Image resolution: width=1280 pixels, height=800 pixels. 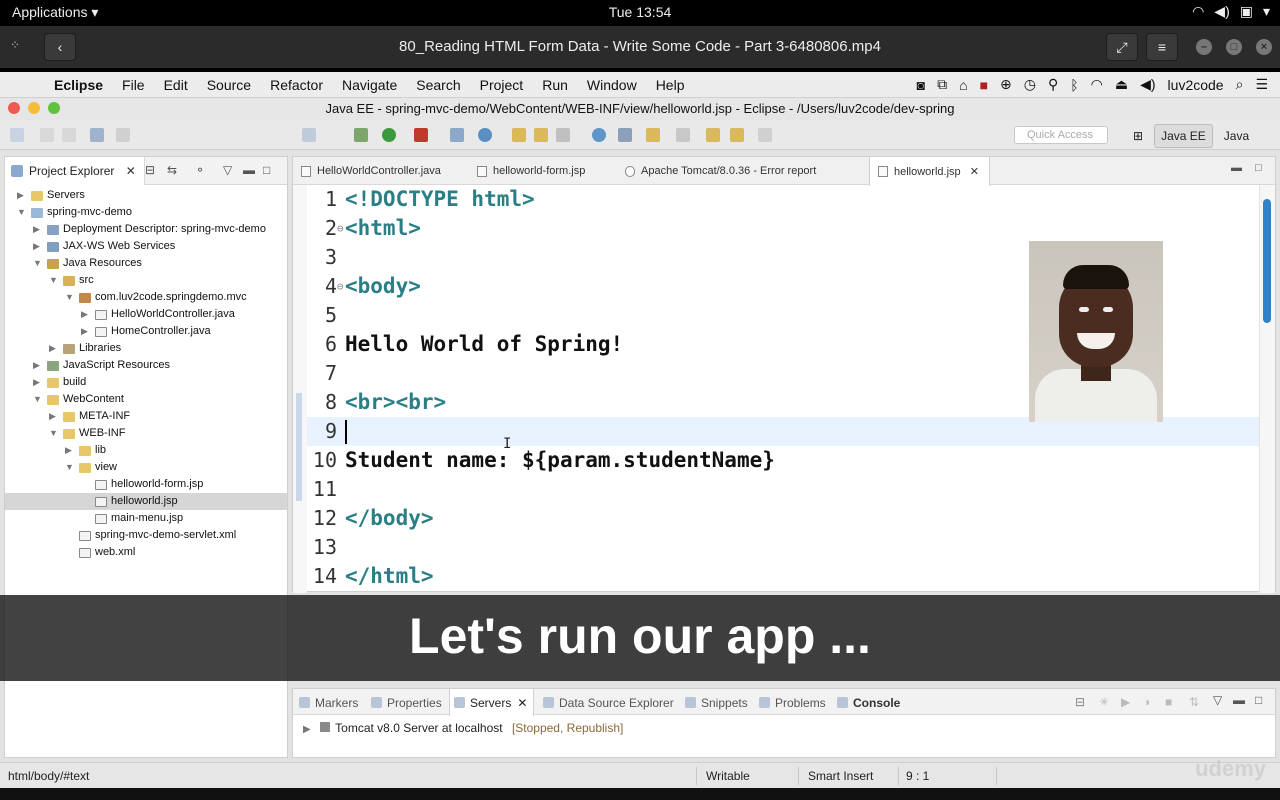 I want to click on collapse-icon: ⊟, so click(x=1080, y=702).